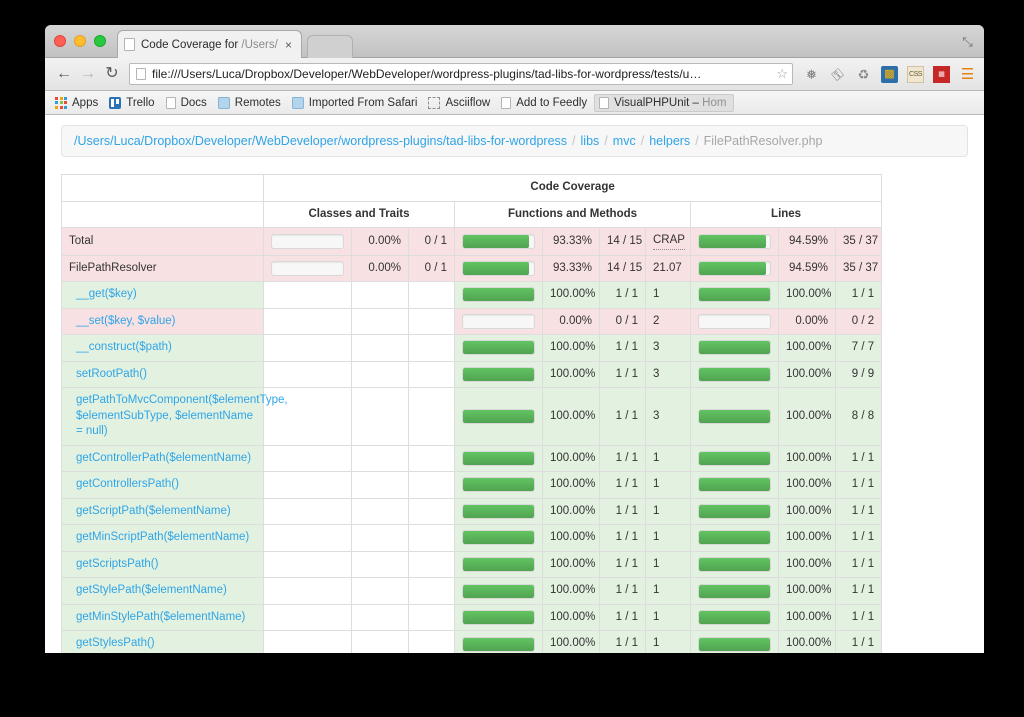 The height and width of the screenshot is (717, 1024). Describe the element at coordinates (88, 74) in the screenshot. I see `forward-button: →` at that location.